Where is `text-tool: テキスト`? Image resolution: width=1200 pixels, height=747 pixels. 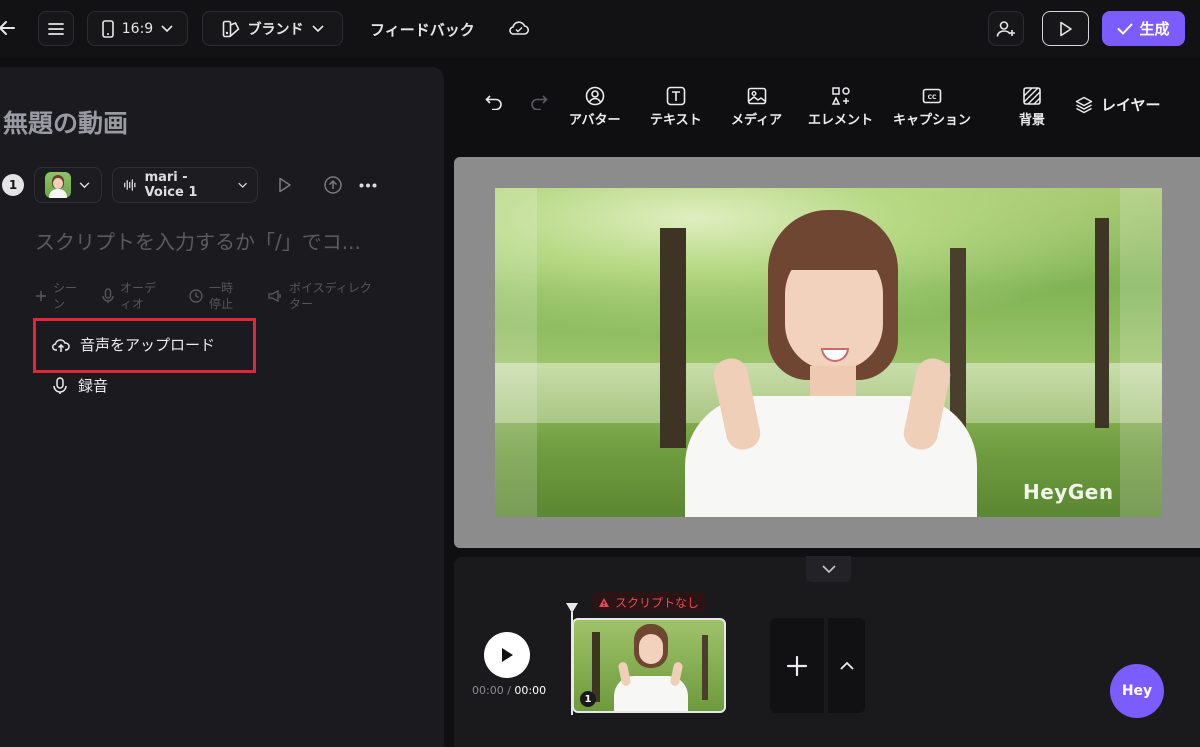
text-tool: テキスト is located at coordinates (676, 107).